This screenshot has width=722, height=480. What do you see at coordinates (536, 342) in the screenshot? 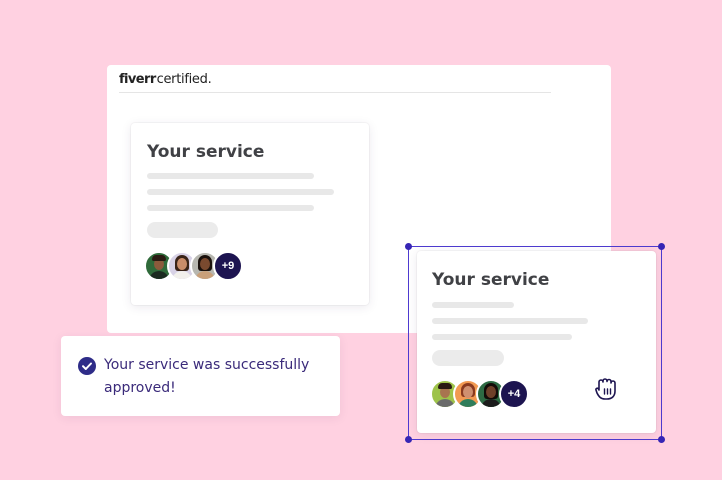
I see `service-card-selected: Your service +4` at bounding box center [536, 342].